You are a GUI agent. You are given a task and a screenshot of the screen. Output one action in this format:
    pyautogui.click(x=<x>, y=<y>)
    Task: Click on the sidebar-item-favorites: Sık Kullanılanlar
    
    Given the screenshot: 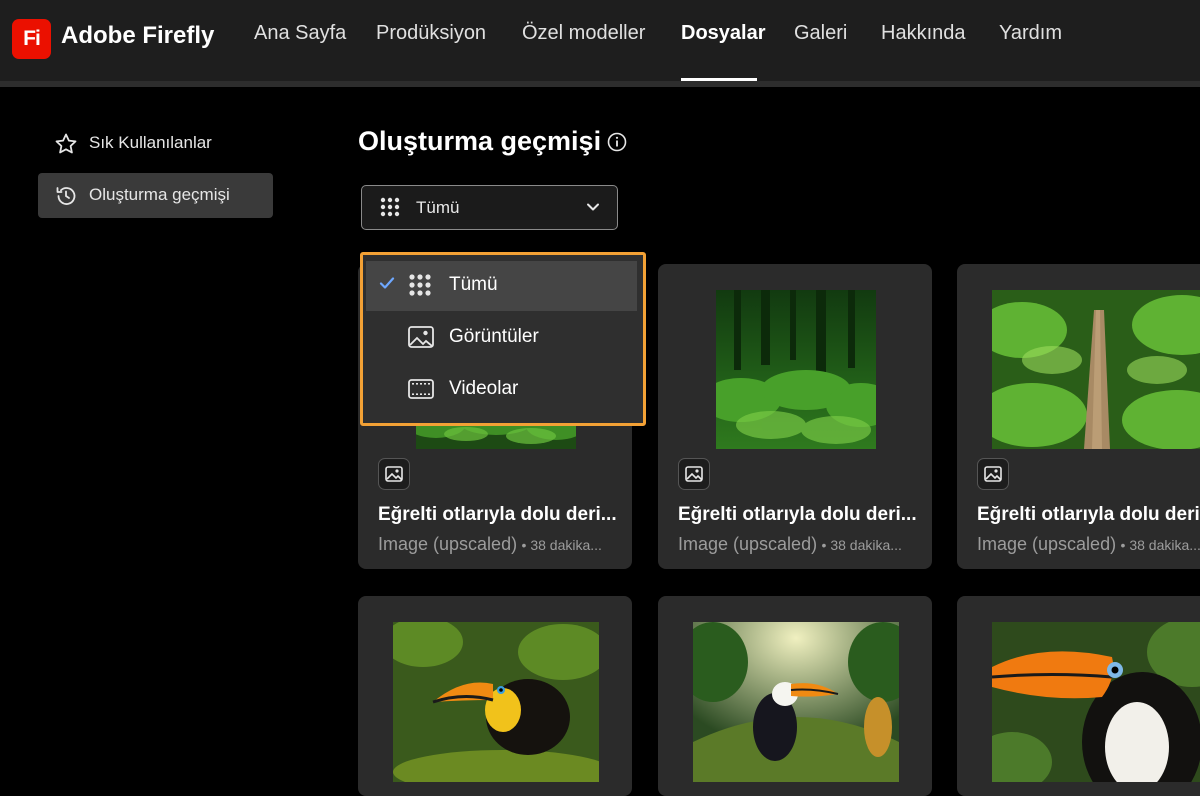 What is the action you would take?
    pyautogui.click(x=155, y=143)
    